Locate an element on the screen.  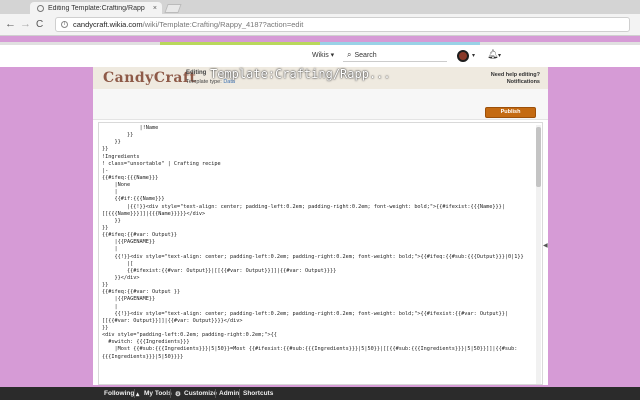
template-type: Template type: Data is located at coordinates (210, 82).